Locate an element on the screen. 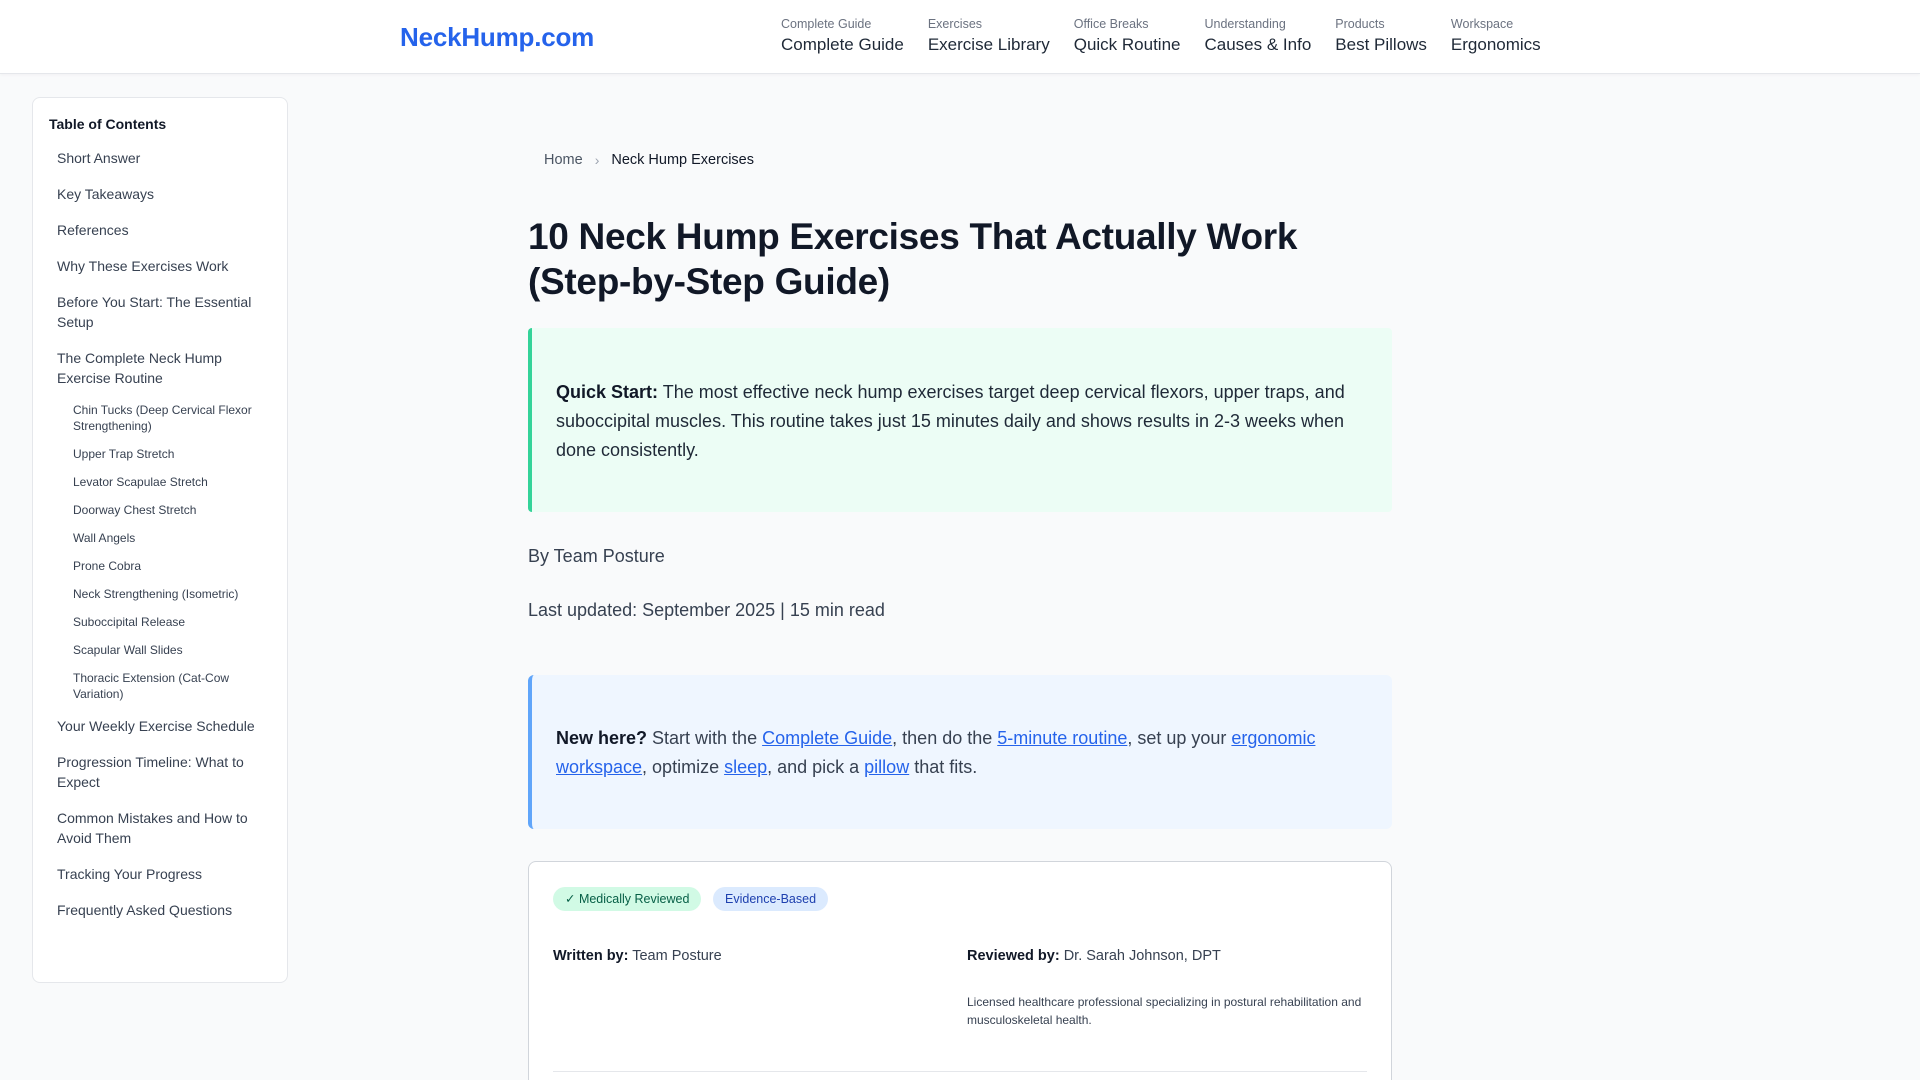  complete-guide-link: Complete Guide is located at coordinates (827, 738).